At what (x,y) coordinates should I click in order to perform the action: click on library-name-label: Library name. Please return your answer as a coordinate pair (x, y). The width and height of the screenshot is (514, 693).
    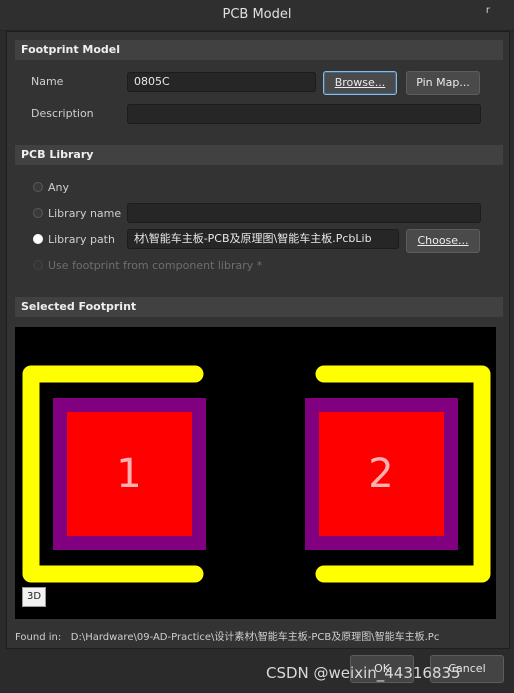
    Looking at the image, I should click on (85, 213).